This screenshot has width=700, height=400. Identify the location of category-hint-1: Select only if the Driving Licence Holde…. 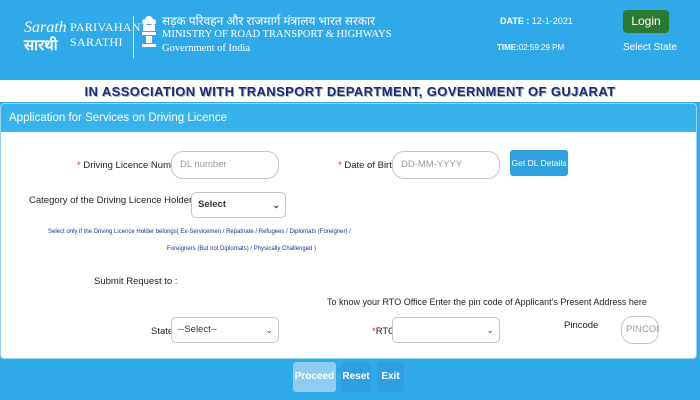
(199, 232).